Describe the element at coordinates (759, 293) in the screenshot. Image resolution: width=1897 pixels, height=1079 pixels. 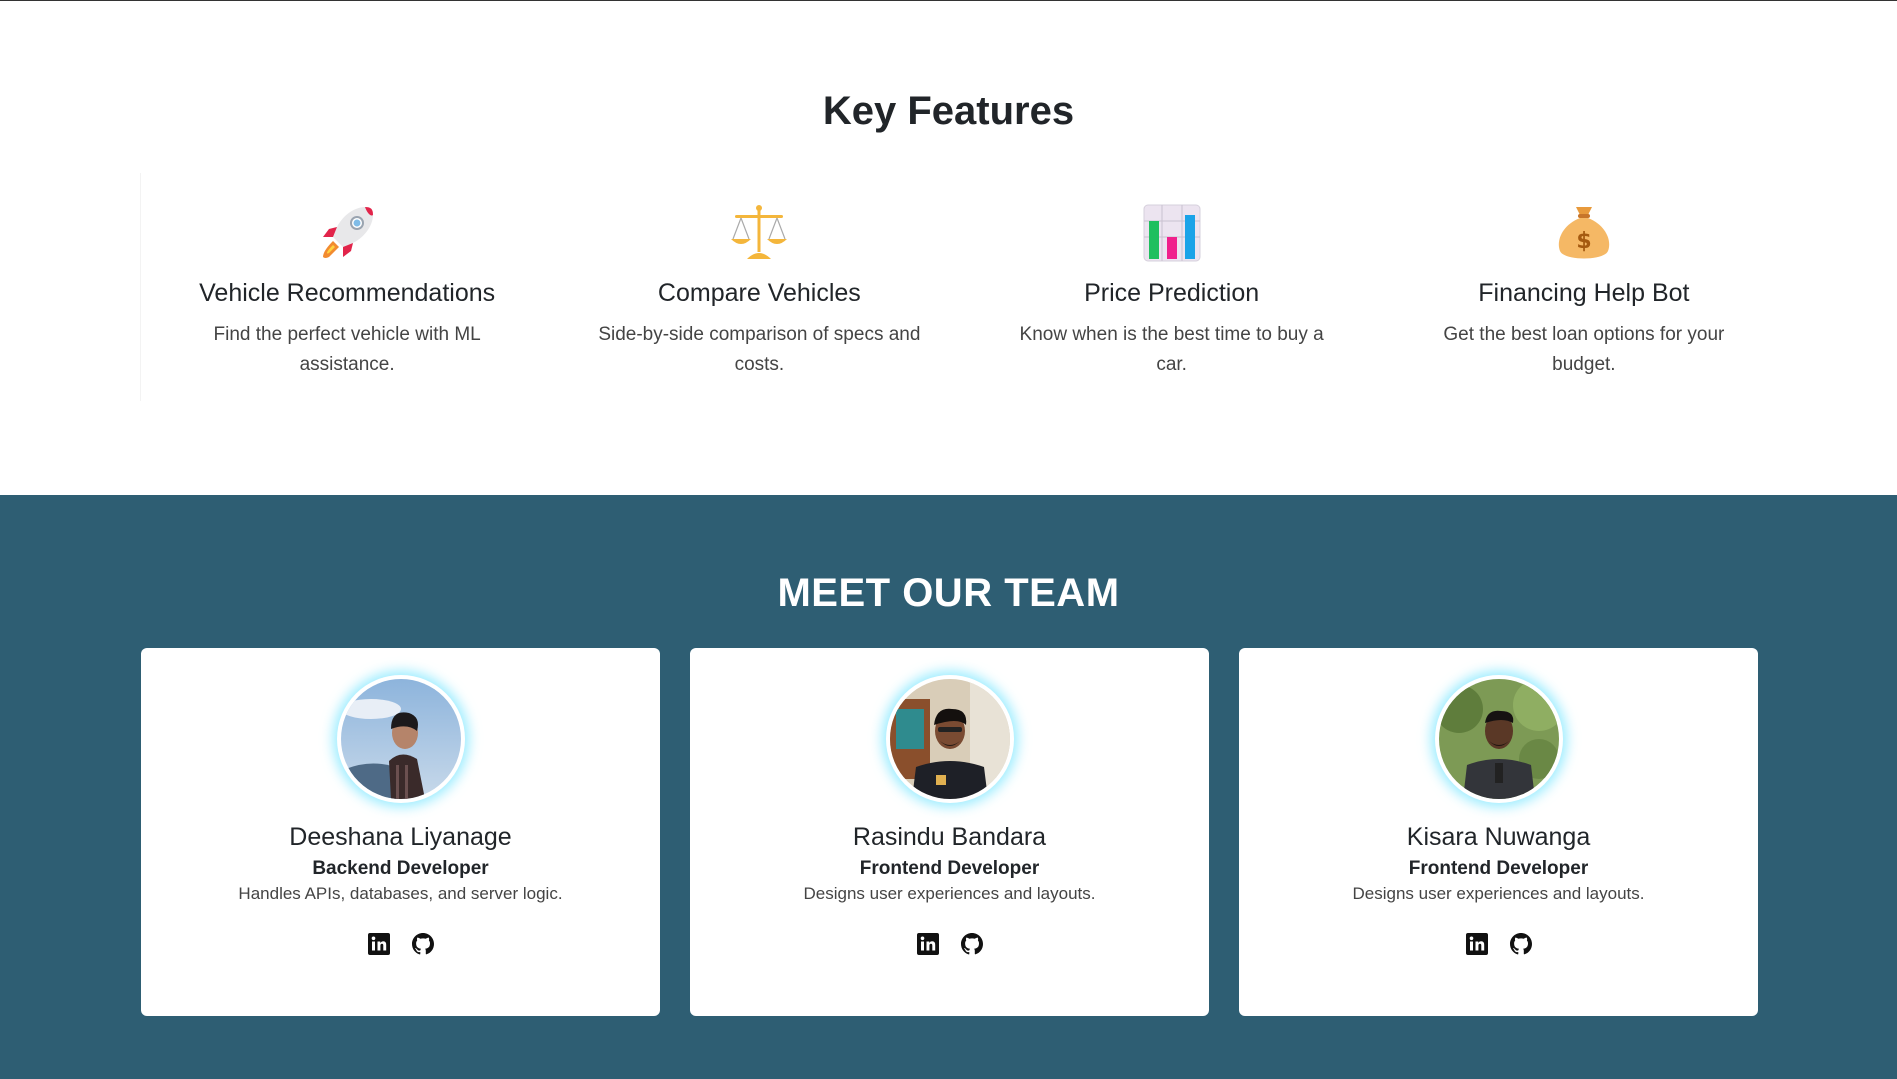
I see `feature-title: Compare Vehicles` at that location.